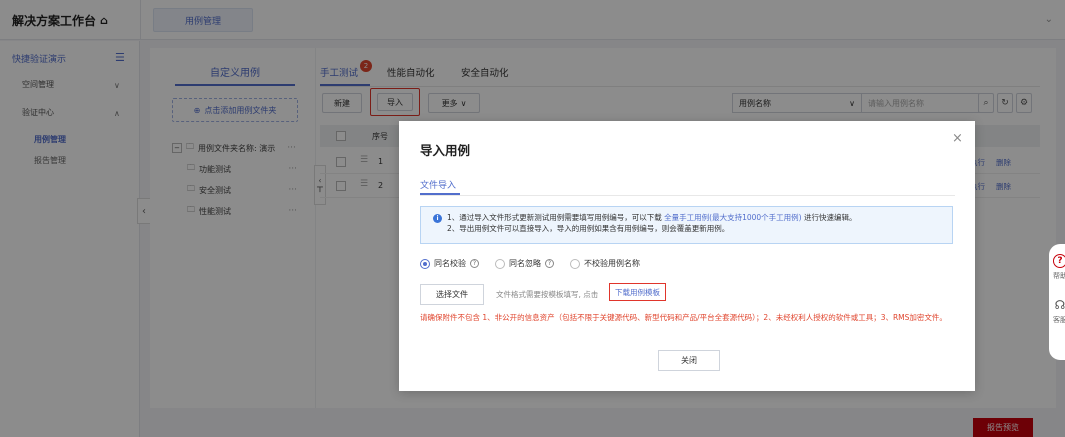 This screenshot has height=437, width=1065. I want to click on divider, so click(687, 195).